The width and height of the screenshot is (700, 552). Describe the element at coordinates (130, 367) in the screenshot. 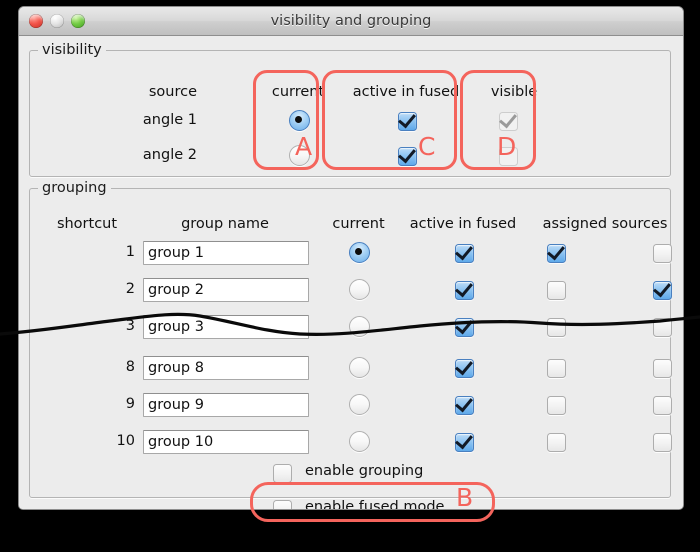

I see `grouping-shortcut-3: 8` at that location.